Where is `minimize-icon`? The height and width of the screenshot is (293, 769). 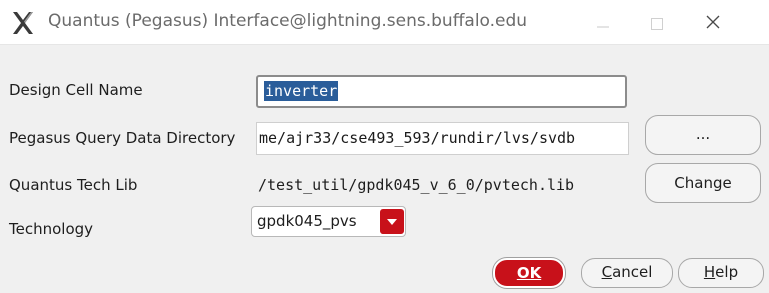
minimize-icon is located at coordinates (603, 22).